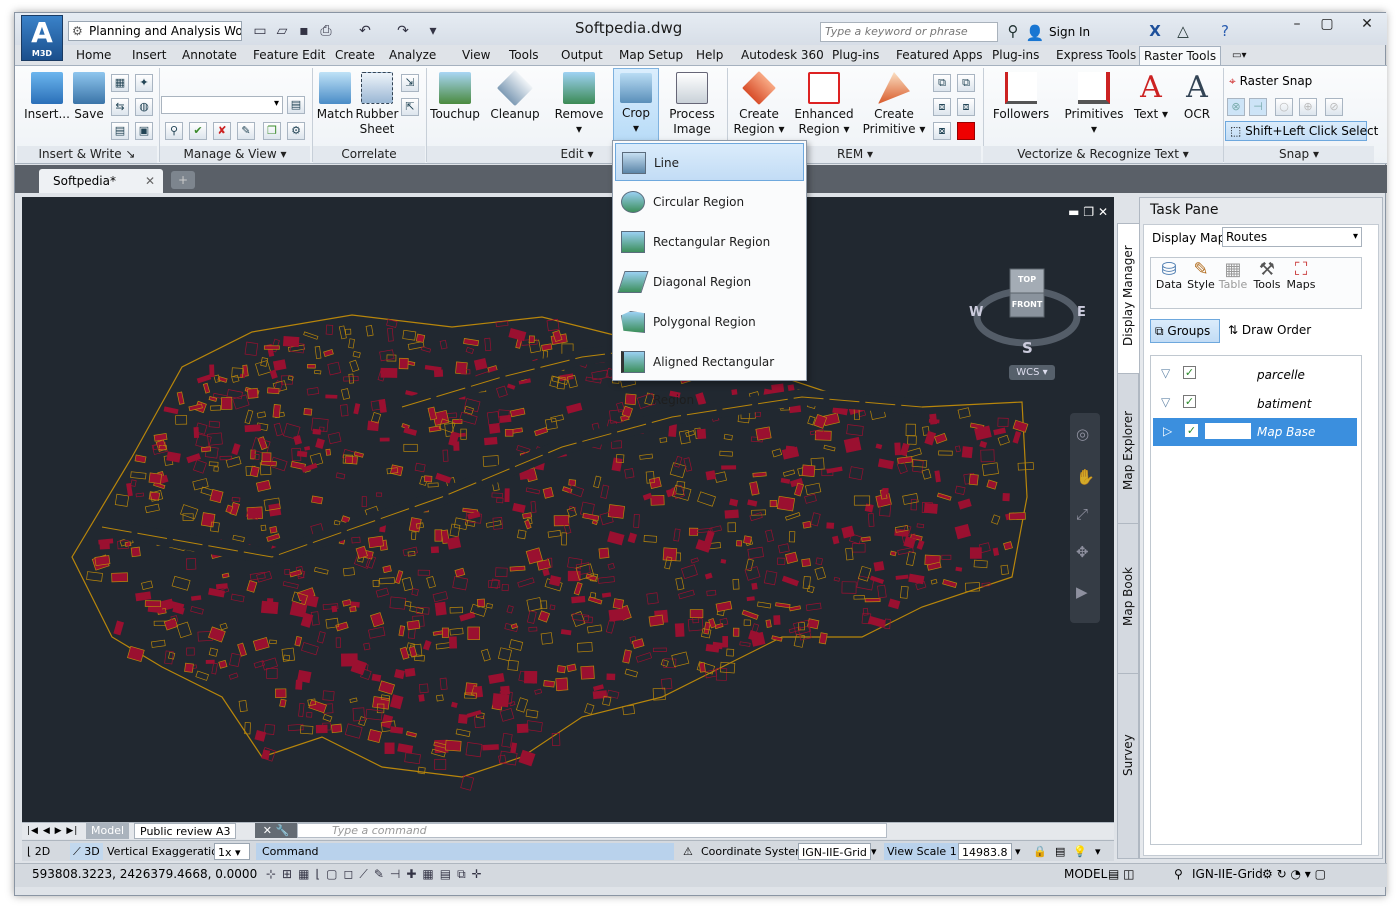 The image size is (1400, 913). Describe the element at coordinates (1085, 874) in the screenshot. I see `model-space-button: MODEL` at that location.